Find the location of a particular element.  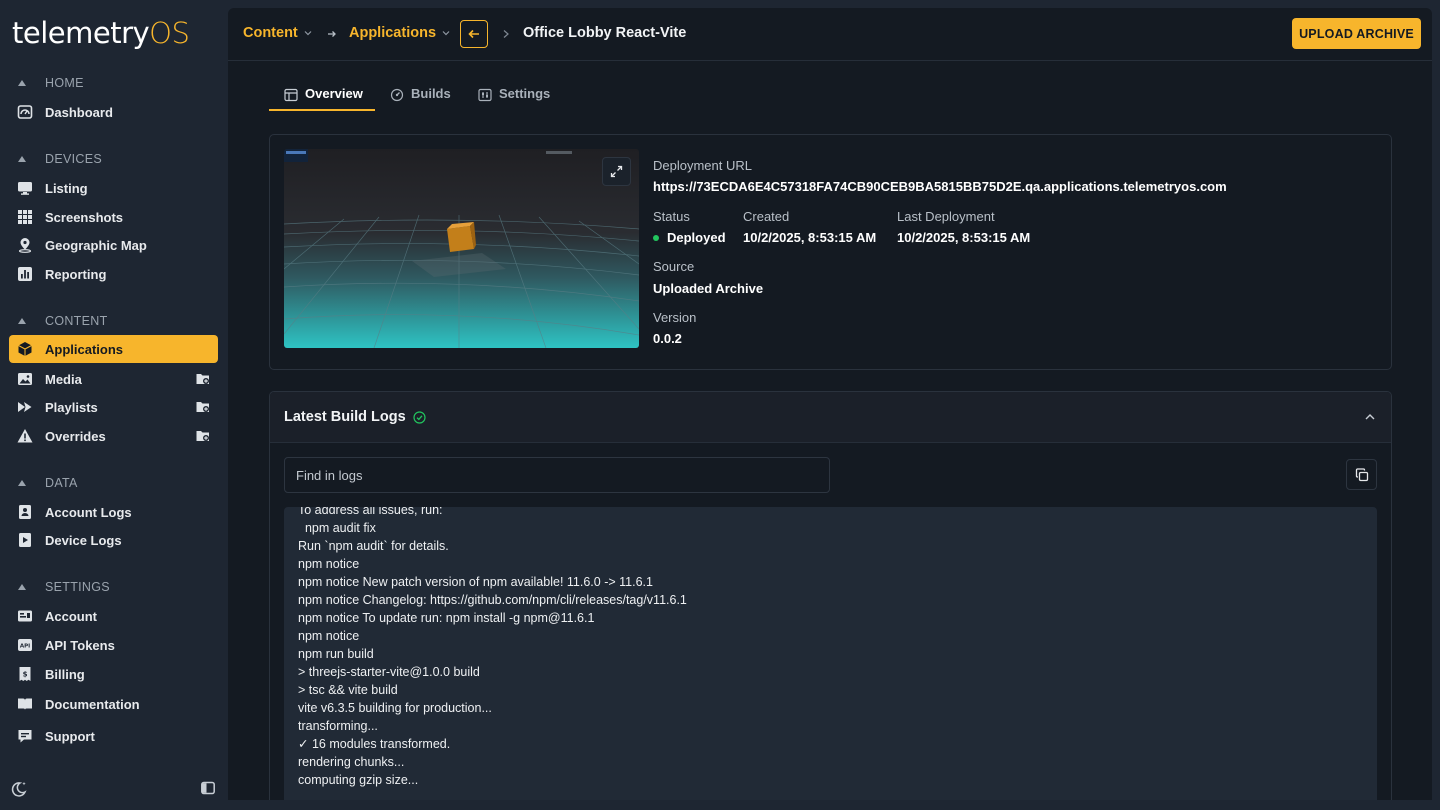

sidebar-item-screenshots: Screenshots is located at coordinates (113, 217).